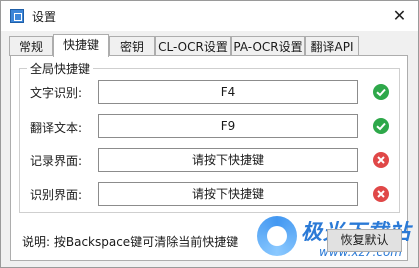 The image size is (419, 268). What do you see at coordinates (31, 46) in the screenshot?
I see `tab-general: 常规` at bounding box center [31, 46].